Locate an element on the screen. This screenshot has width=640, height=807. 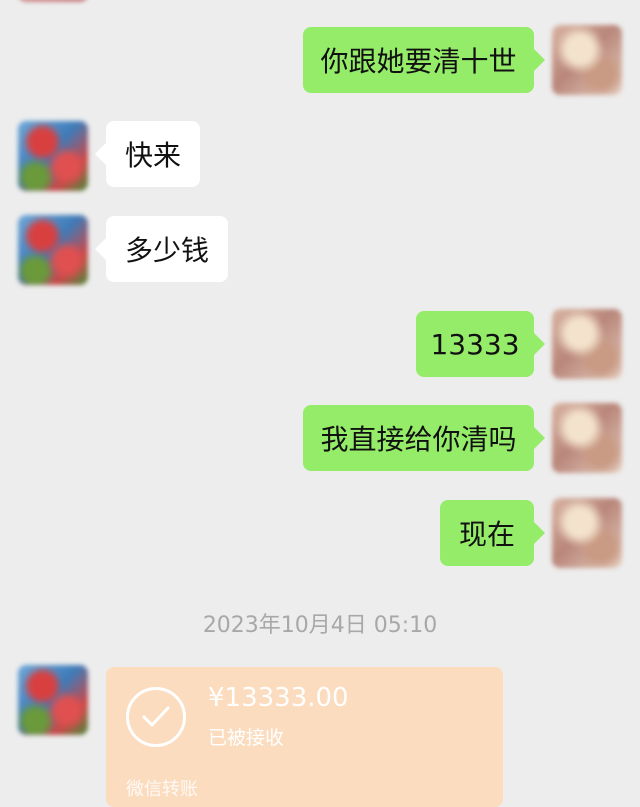
message-text: 多少钱 is located at coordinates (166, 250).